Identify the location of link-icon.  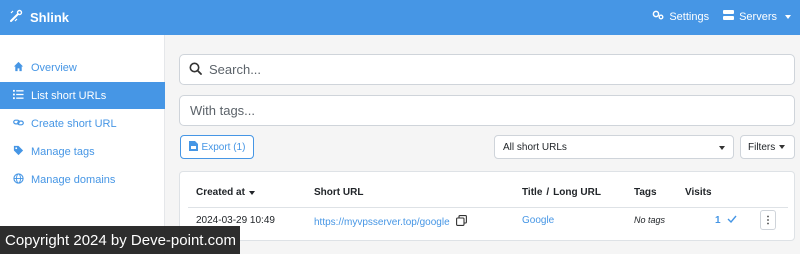
(18, 124).